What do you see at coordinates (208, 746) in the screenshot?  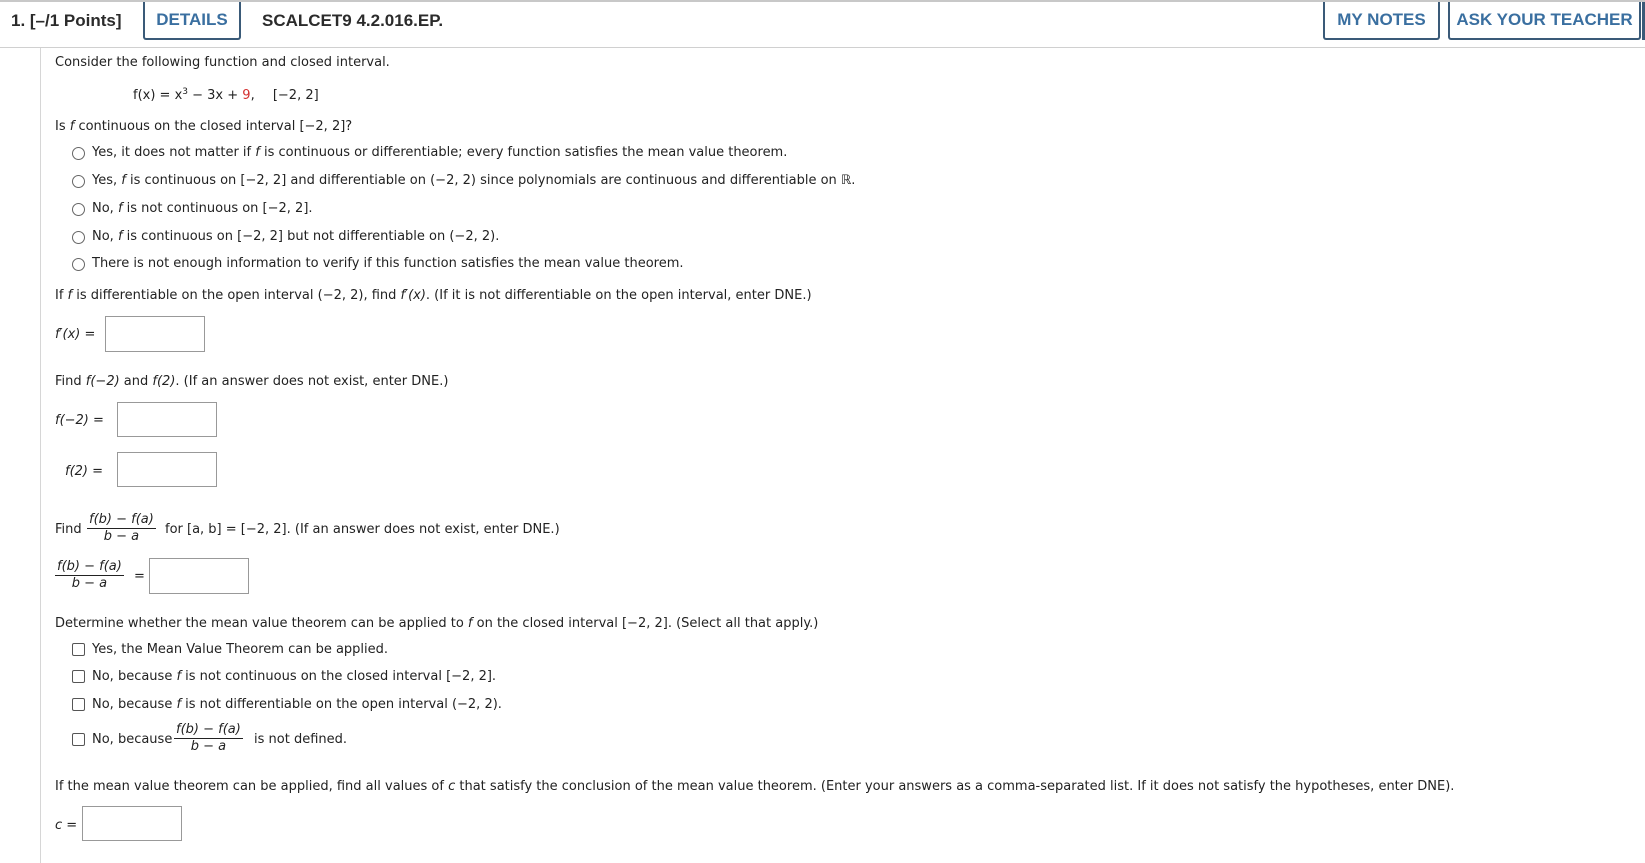 I see `q5-opt4-den: b − a` at bounding box center [208, 746].